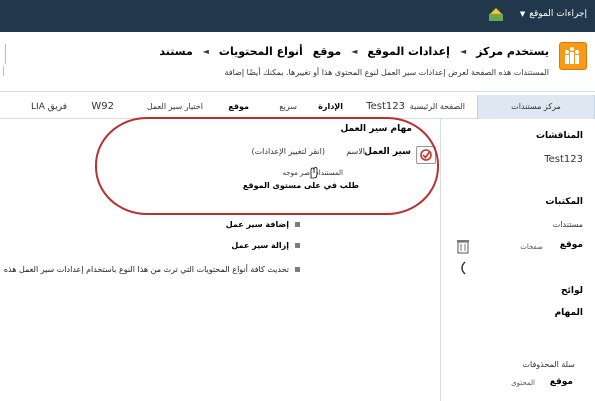 The image size is (595, 401). I want to click on remove-workflow-link: إزالة سير عمل, so click(265, 246).